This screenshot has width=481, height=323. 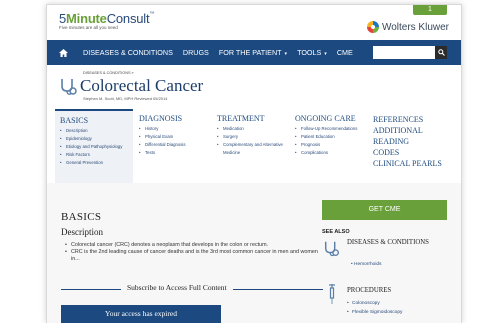 What do you see at coordinates (96, 155) in the screenshot?
I see `section-link: Risk Factors` at bounding box center [96, 155].